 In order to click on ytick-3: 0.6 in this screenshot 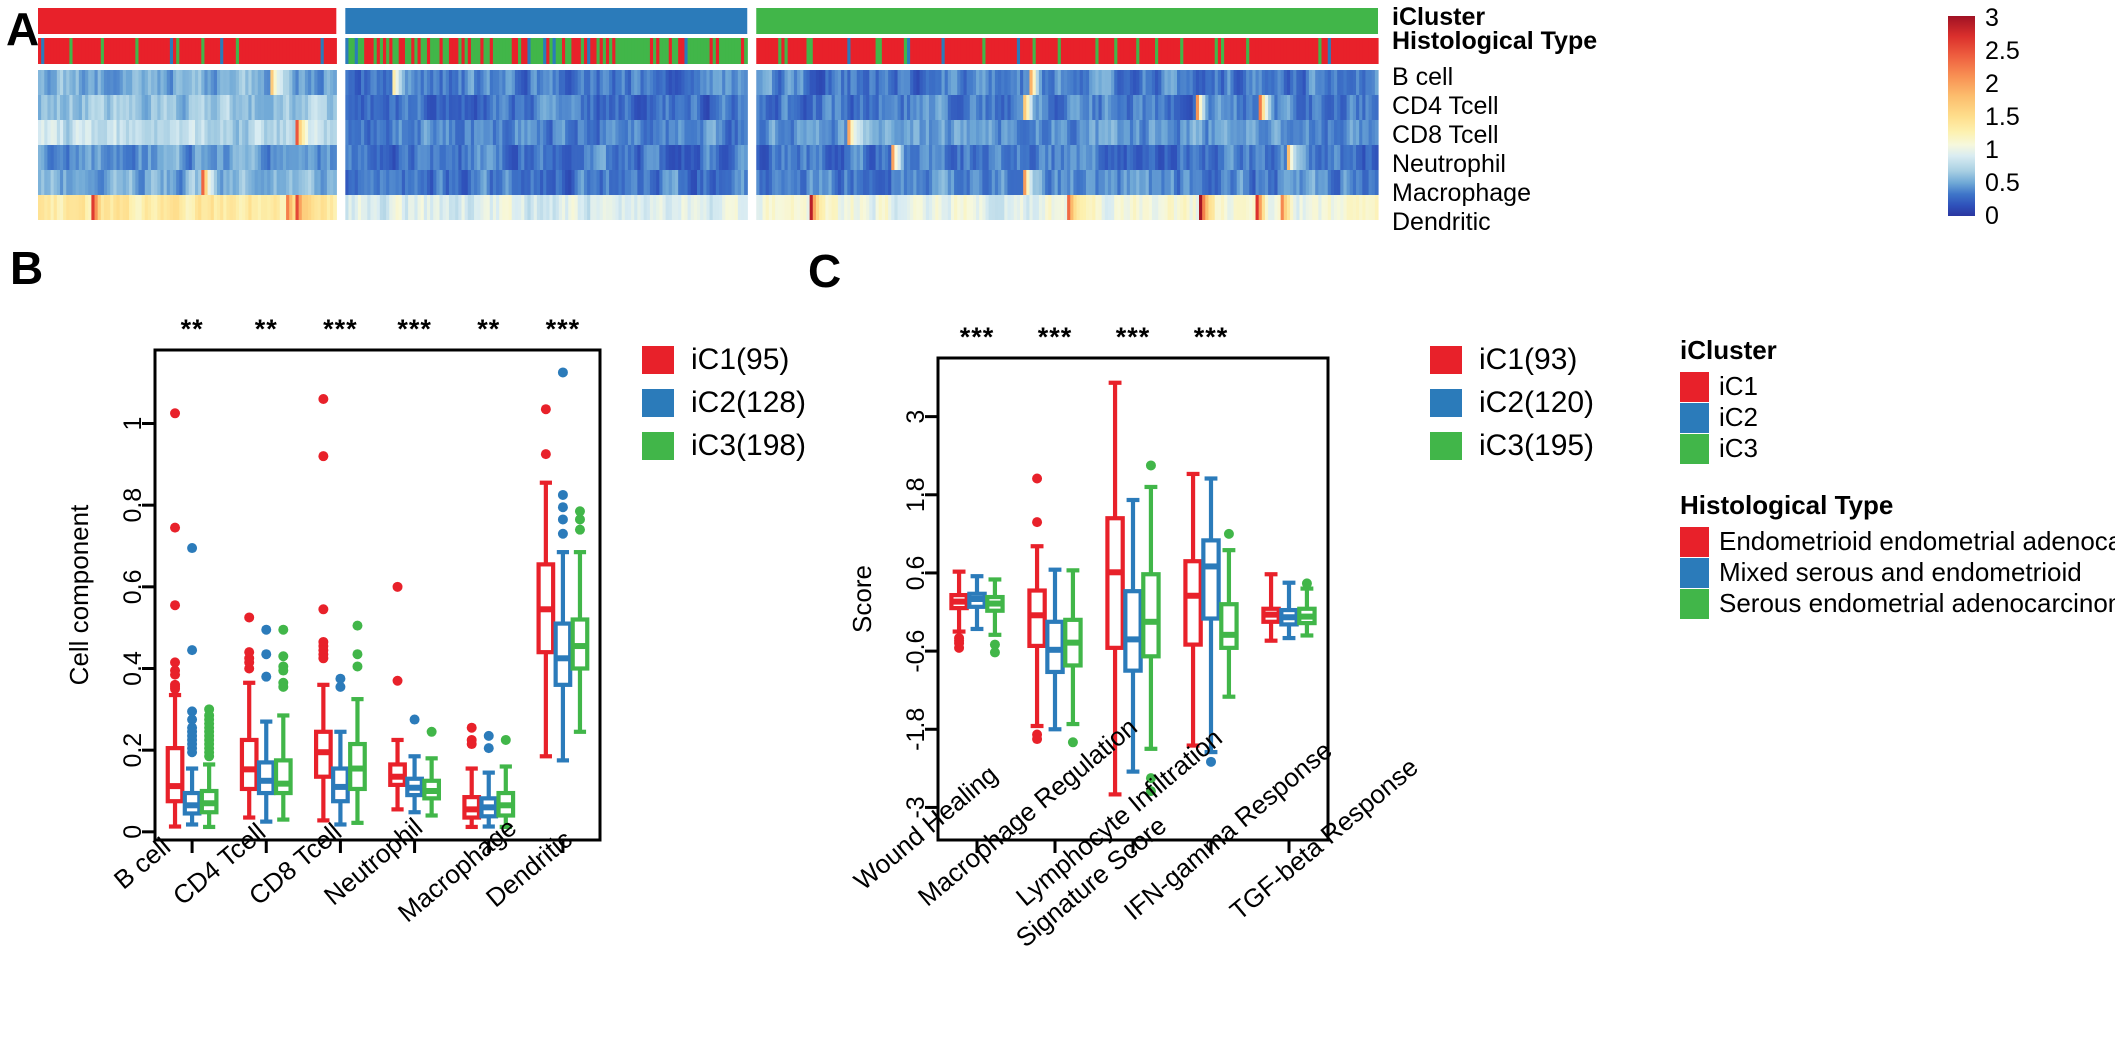, I will do `click(133, 586)`.